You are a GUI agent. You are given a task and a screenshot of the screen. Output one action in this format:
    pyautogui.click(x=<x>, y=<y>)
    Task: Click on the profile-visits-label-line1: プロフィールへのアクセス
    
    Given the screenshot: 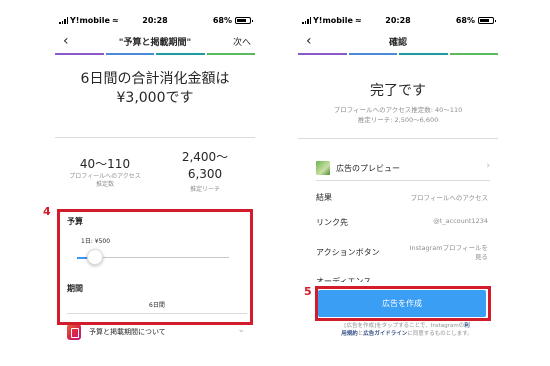 What is the action you would take?
    pyautogui.click(x=105, y=176)
    